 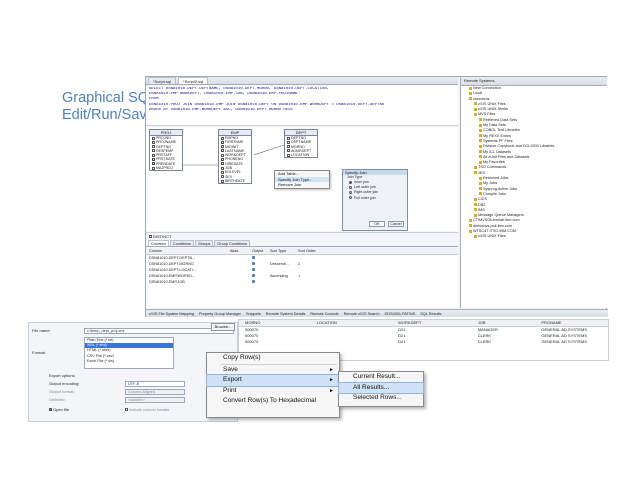 I want to click on tab-remote-console: Remote Console, so click(x=324, y=313).